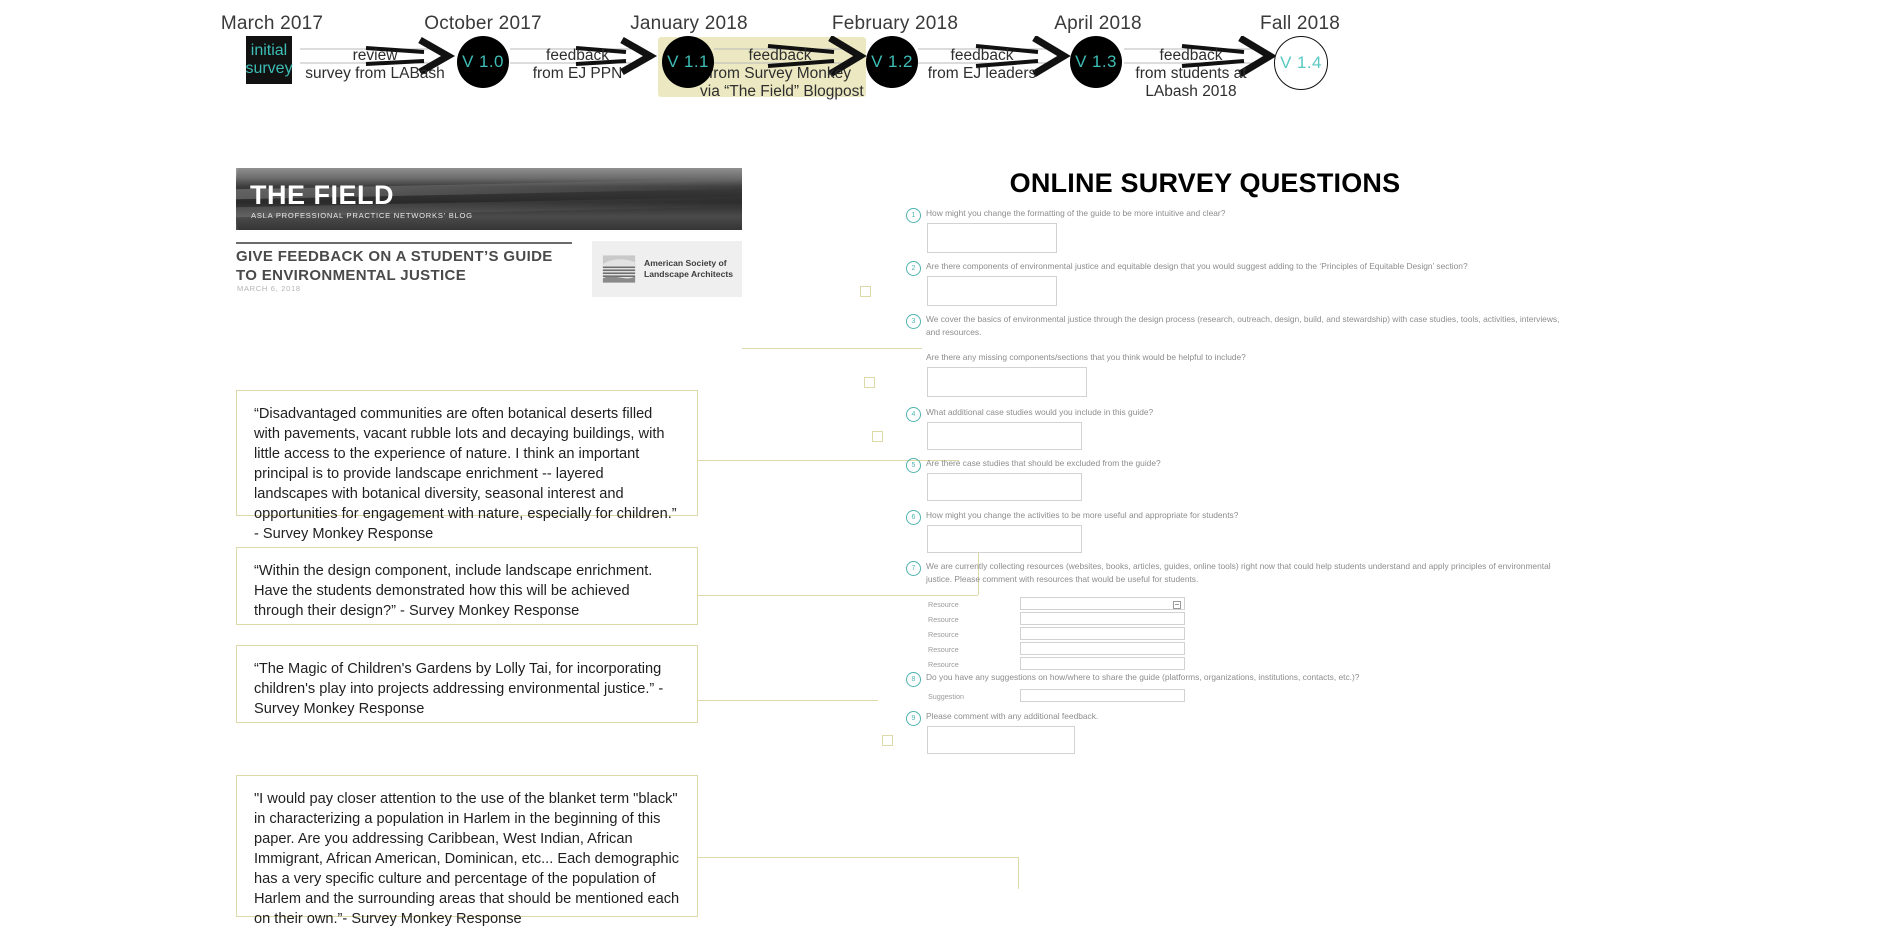  Describe the element at coordinates (943, 619) in the screenshot. I see `resource-label-2: Resource` at that location.